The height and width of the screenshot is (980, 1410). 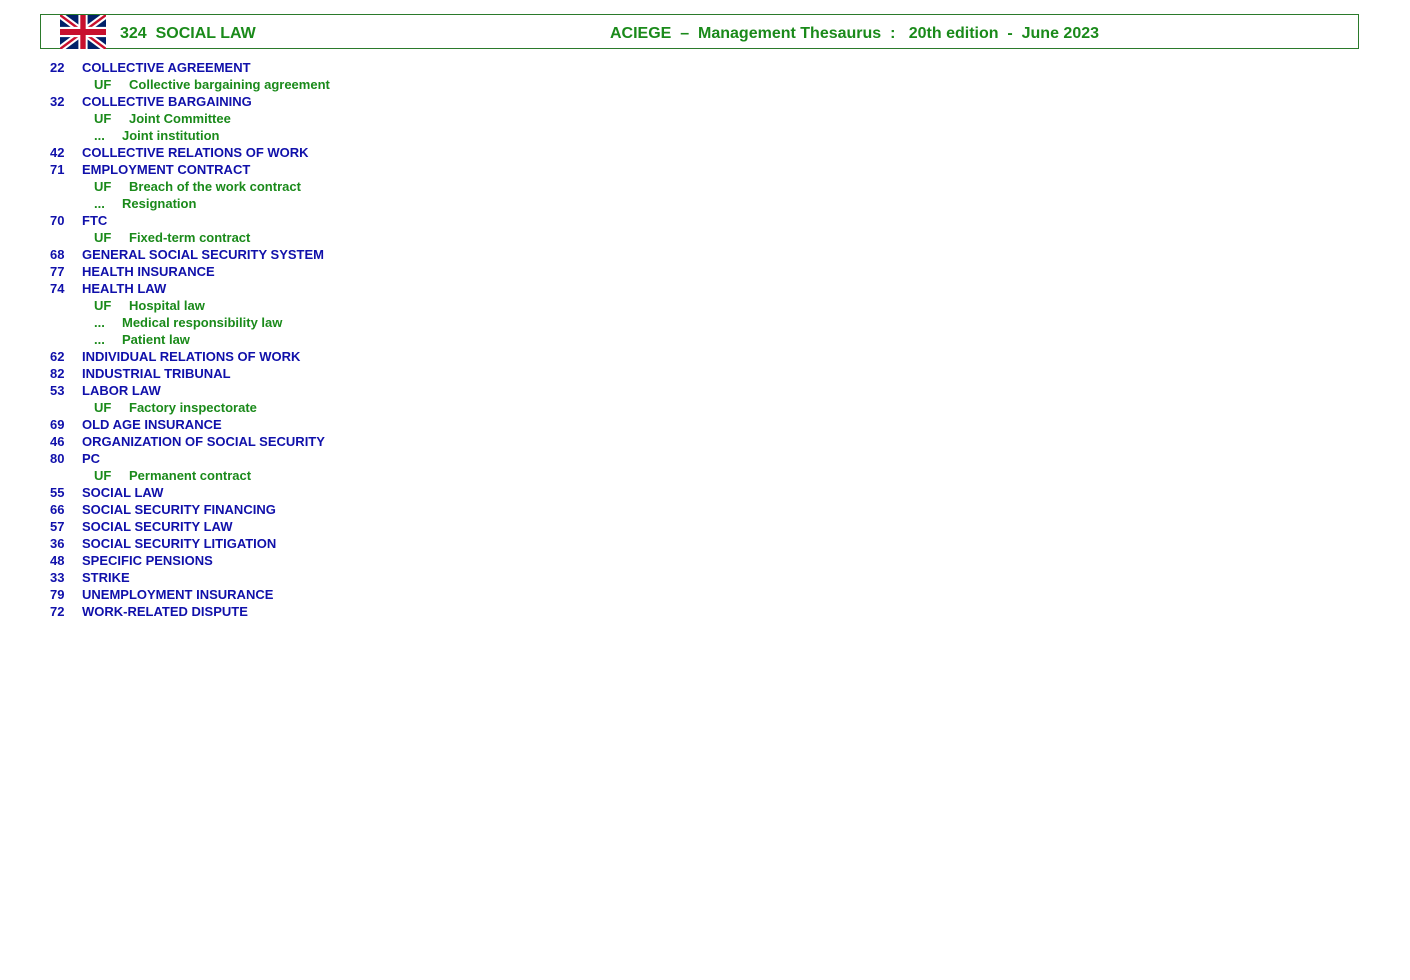 What do you see at coordinates (57, 152) in the screenshot?
I see `term-number: 42` at bounding box center [57, 152].